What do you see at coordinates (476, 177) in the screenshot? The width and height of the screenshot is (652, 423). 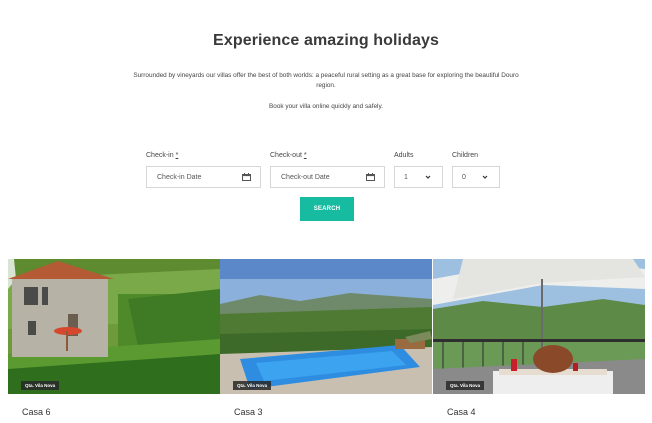 I see `children-select: 0` at bounding box center [476, 177].